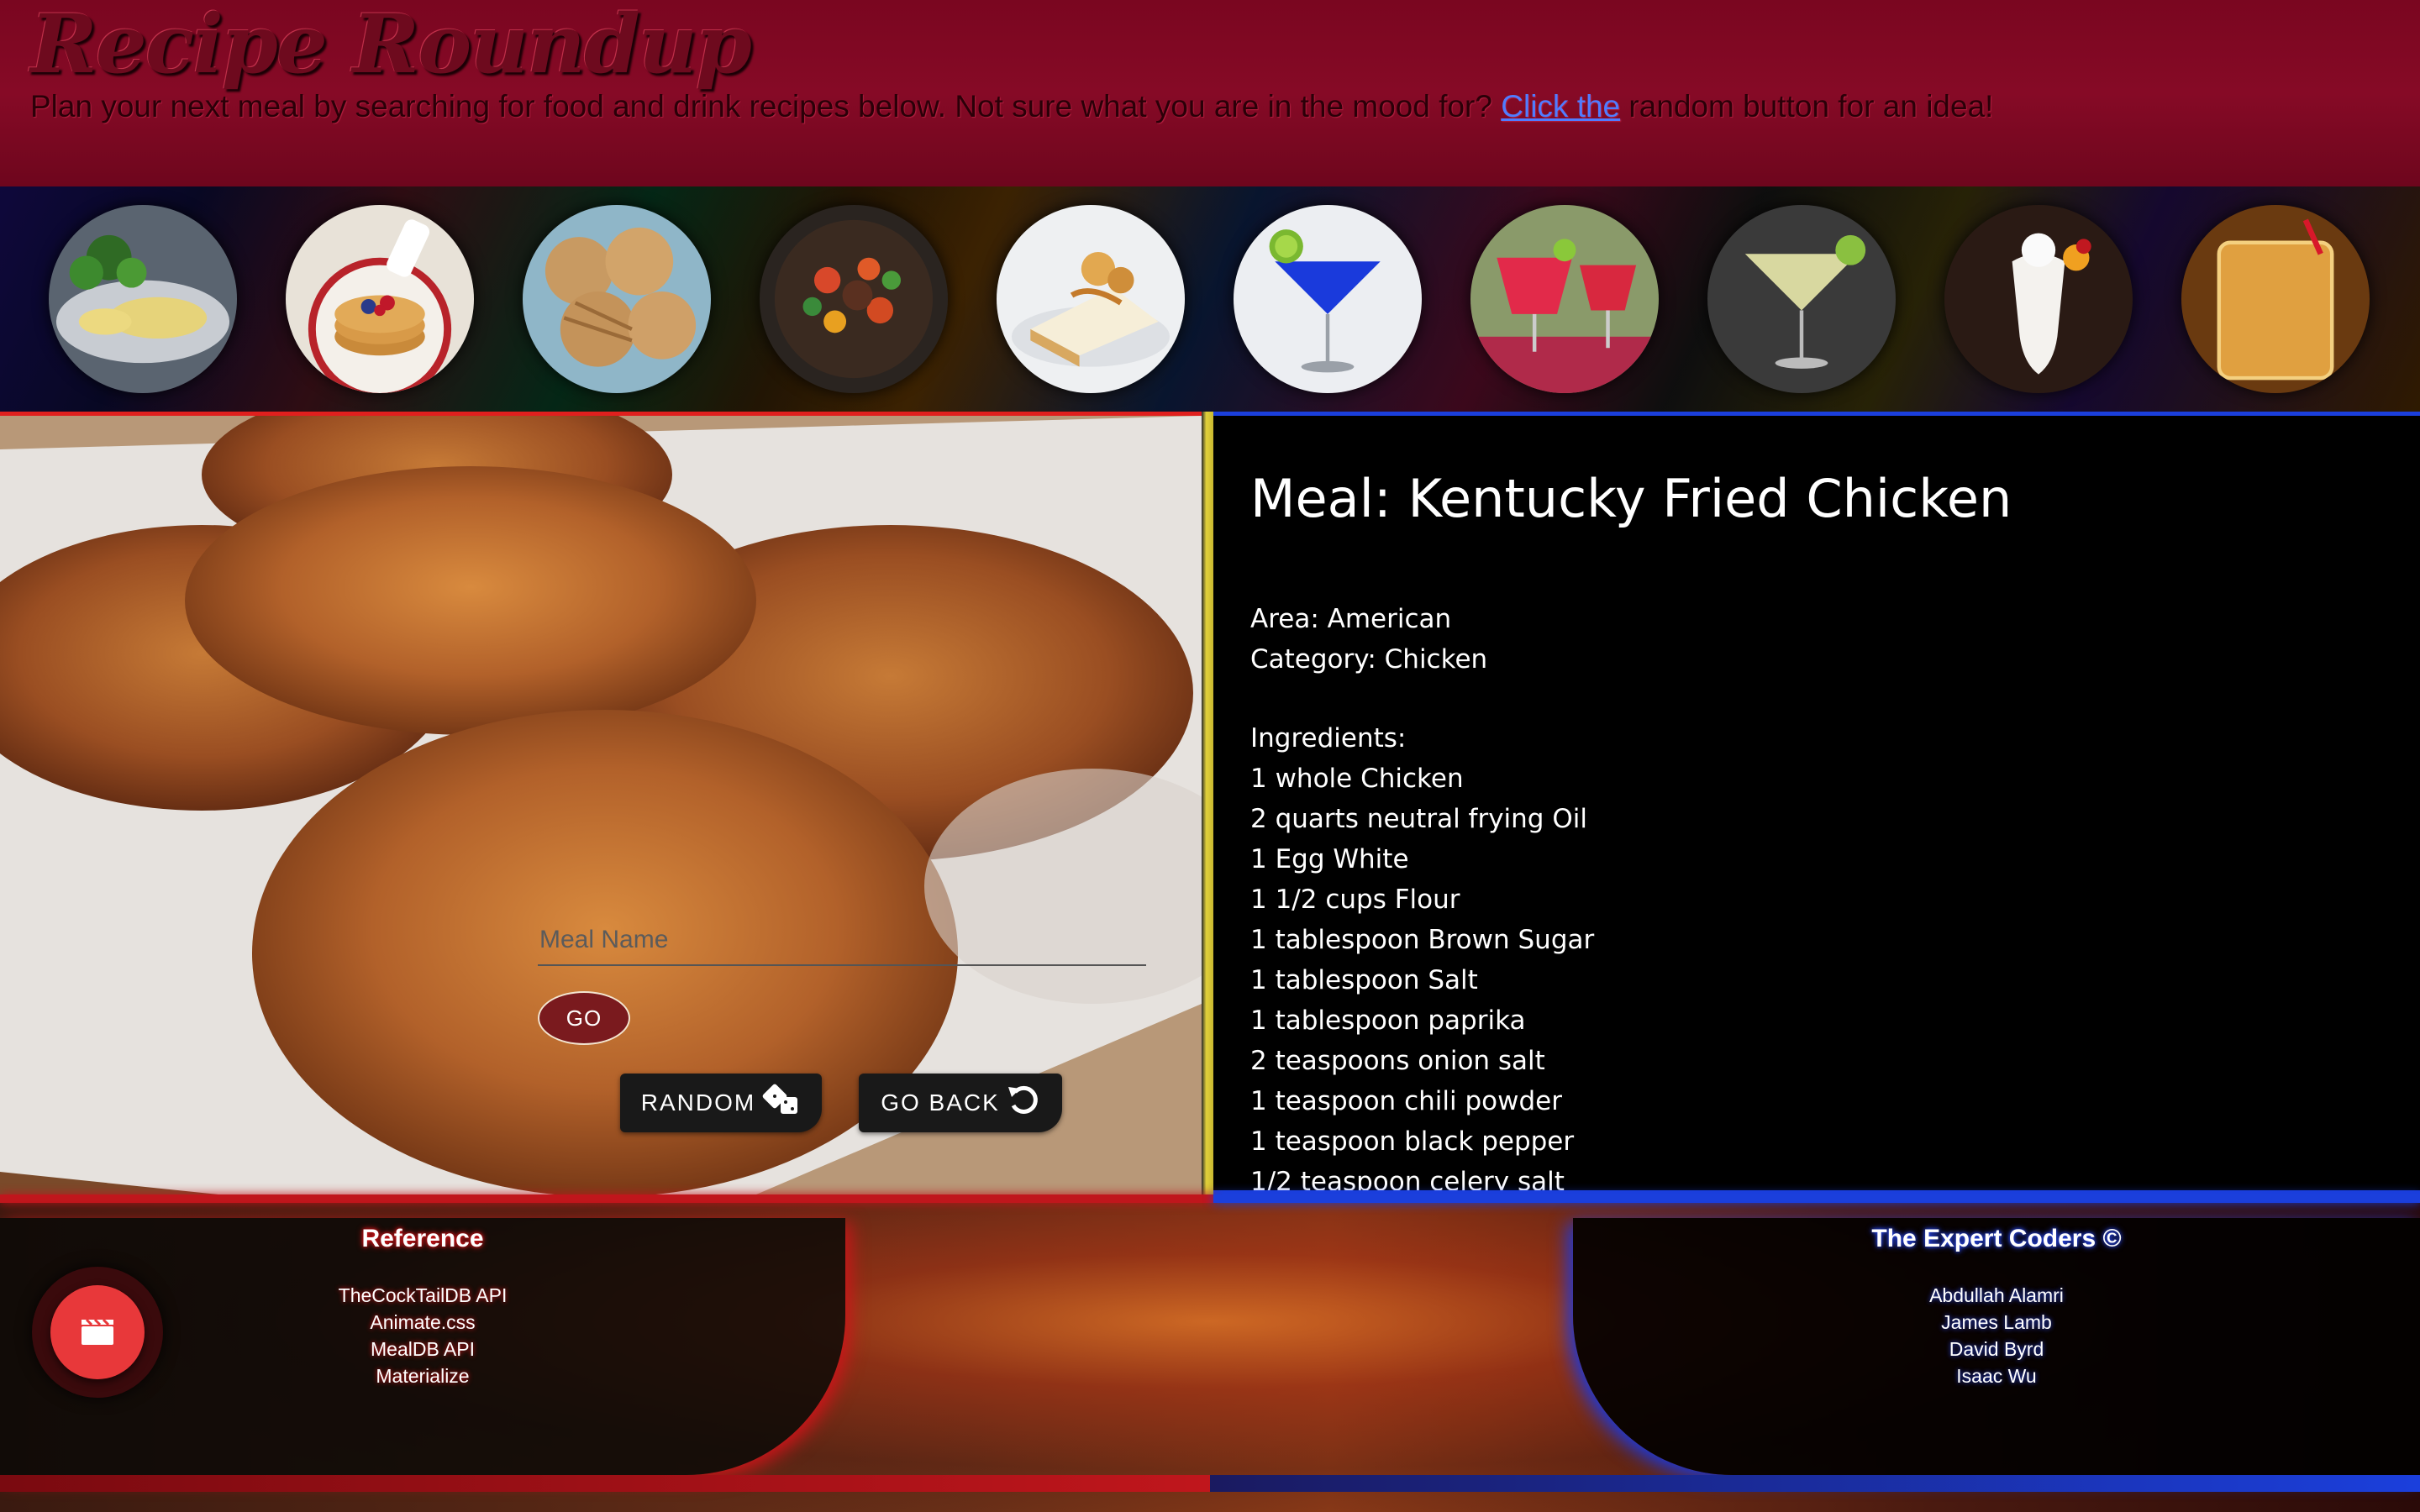  What do you see at coordinates (1422, 940) in the screenshot?
I see `ingredient-item: 1 tablespoon Brown Sugar` at bounding box center [1422, 940].